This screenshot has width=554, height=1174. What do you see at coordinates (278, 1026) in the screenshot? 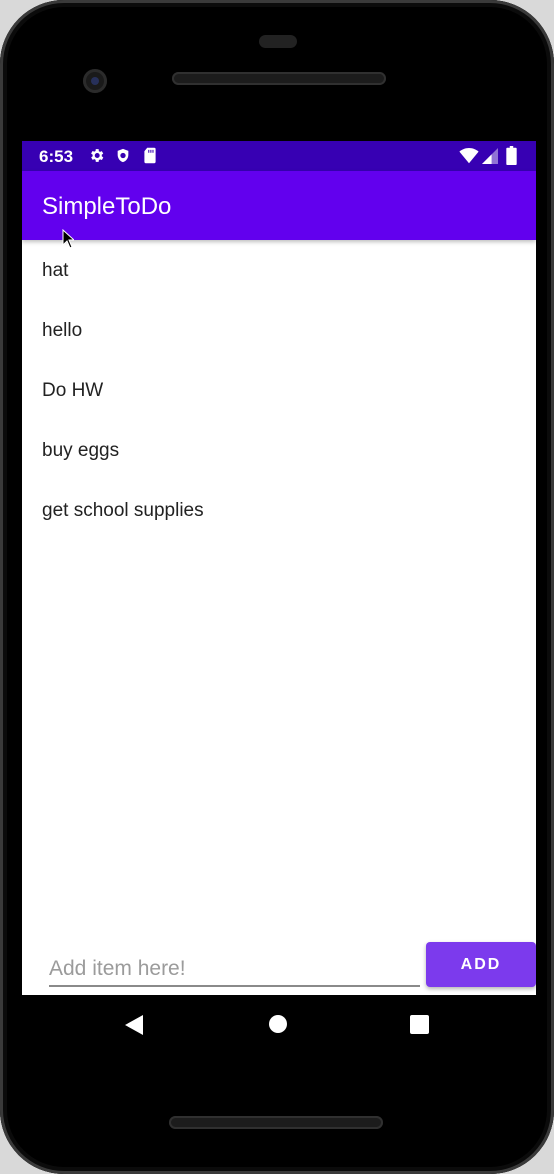
I see `home-icon` at bounding box center [278, 1026].